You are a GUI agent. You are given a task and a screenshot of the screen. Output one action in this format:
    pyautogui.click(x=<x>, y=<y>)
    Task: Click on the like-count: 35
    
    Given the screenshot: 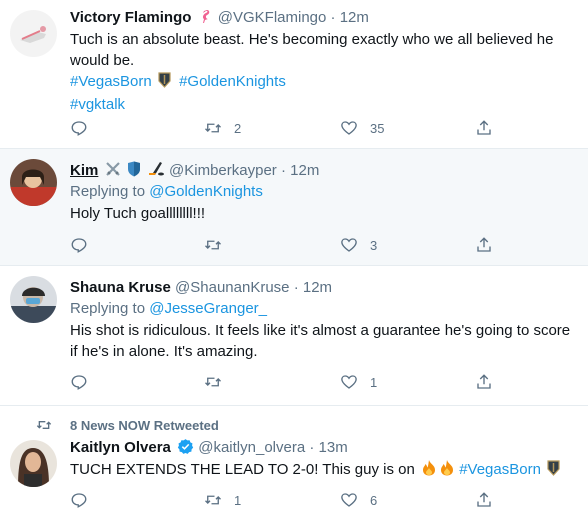 What is the action you would take?
    pyautogui.click(x=377, y=128)
    